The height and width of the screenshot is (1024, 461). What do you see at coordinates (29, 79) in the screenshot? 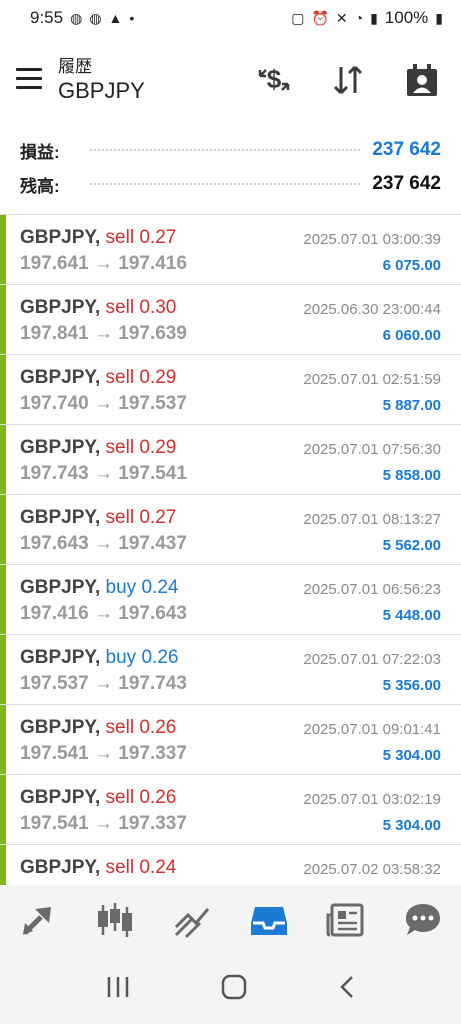
I see `menu-icon` at bounding box center [29, 79].